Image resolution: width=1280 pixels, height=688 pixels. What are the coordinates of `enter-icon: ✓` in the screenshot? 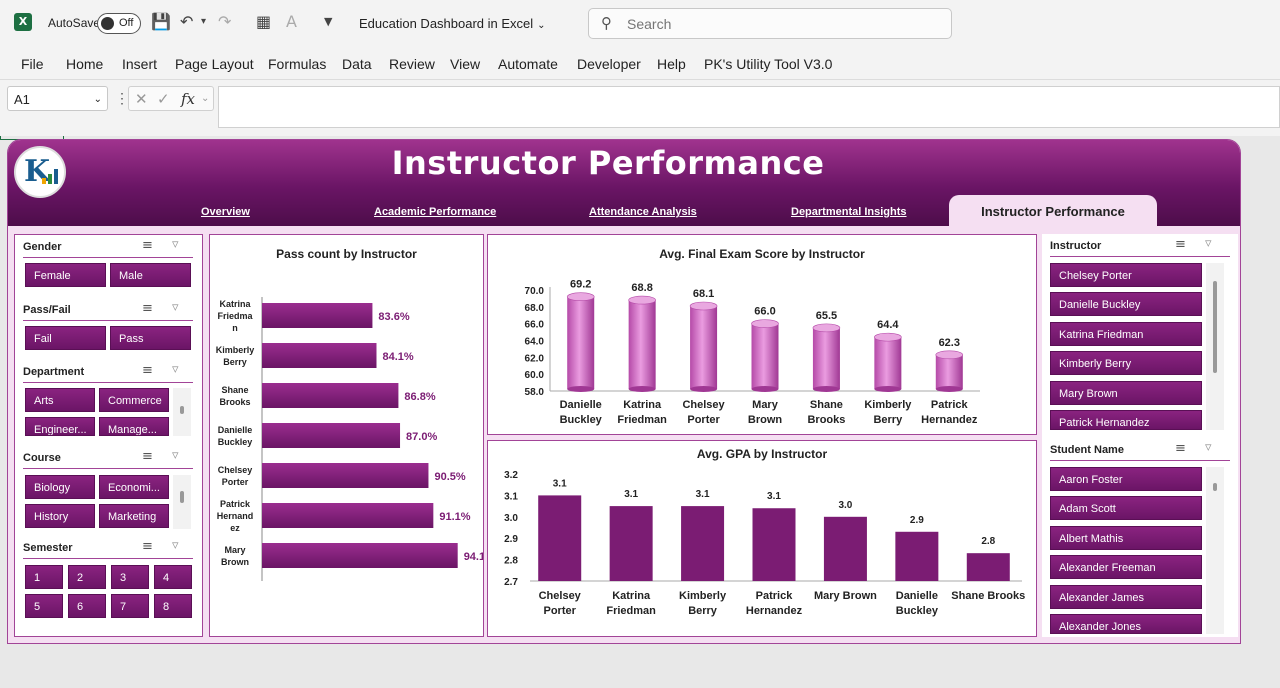 It's located at (163, 99).